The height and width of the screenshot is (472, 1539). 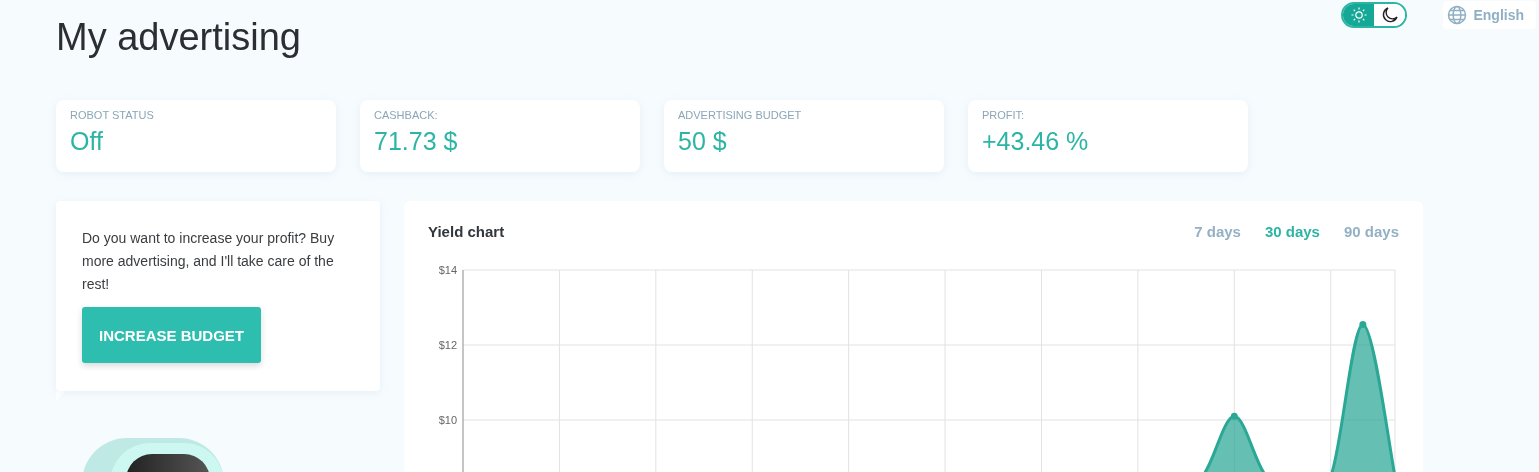 I want to click on stat-value: Off, so click(x=87, y=141).